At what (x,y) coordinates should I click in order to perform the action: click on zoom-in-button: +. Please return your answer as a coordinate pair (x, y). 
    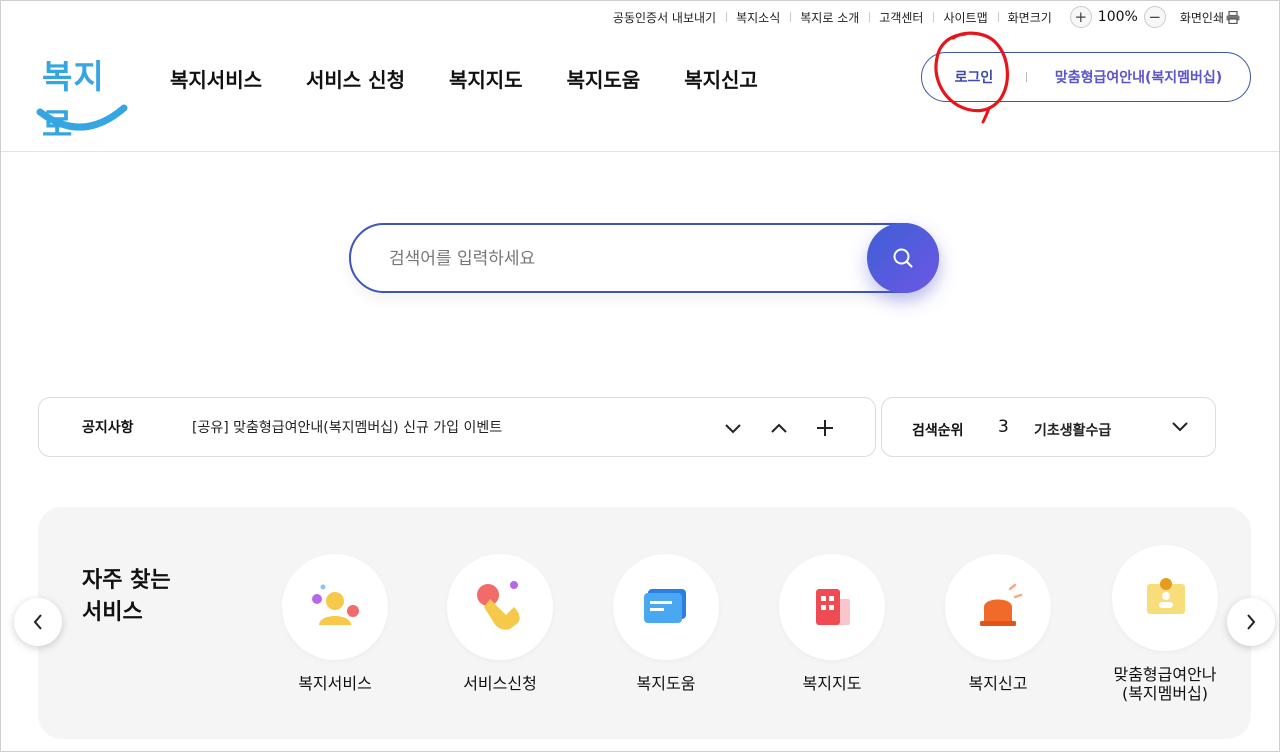
    Looking at the image, I should click on (1080, 17).